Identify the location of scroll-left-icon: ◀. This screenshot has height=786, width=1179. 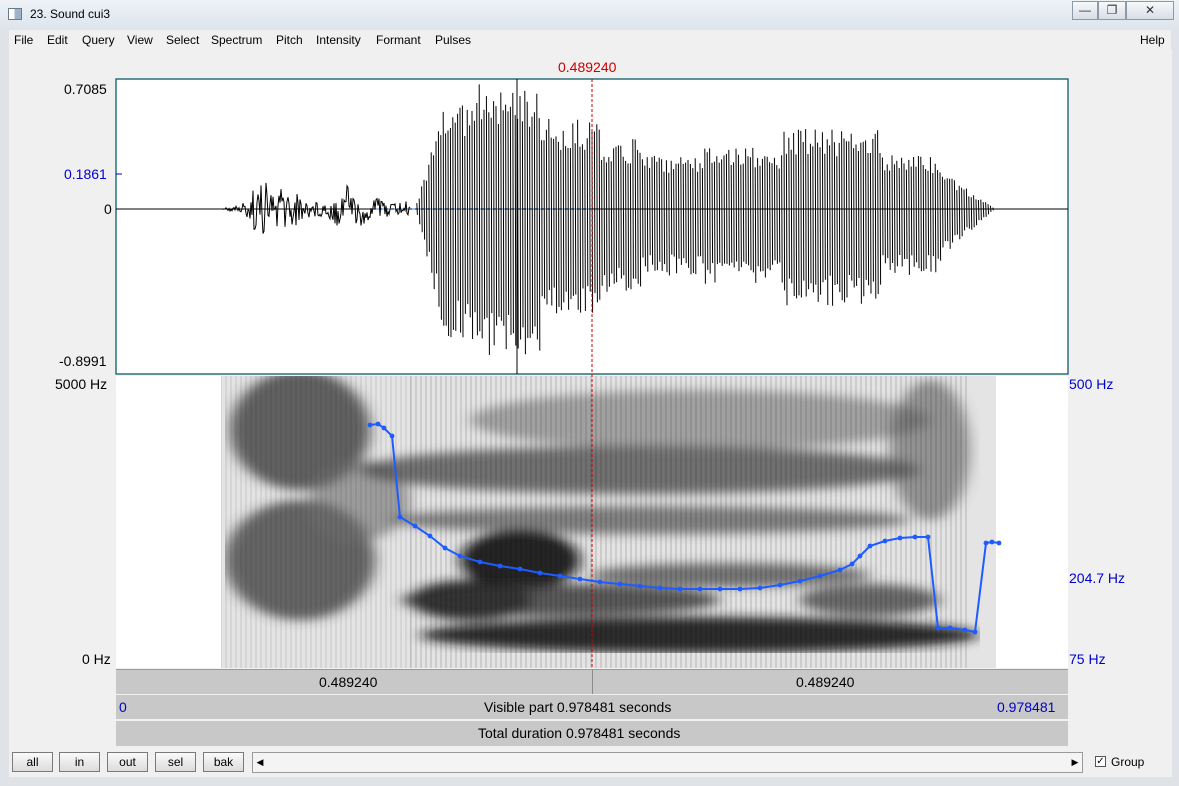
(260, 762).